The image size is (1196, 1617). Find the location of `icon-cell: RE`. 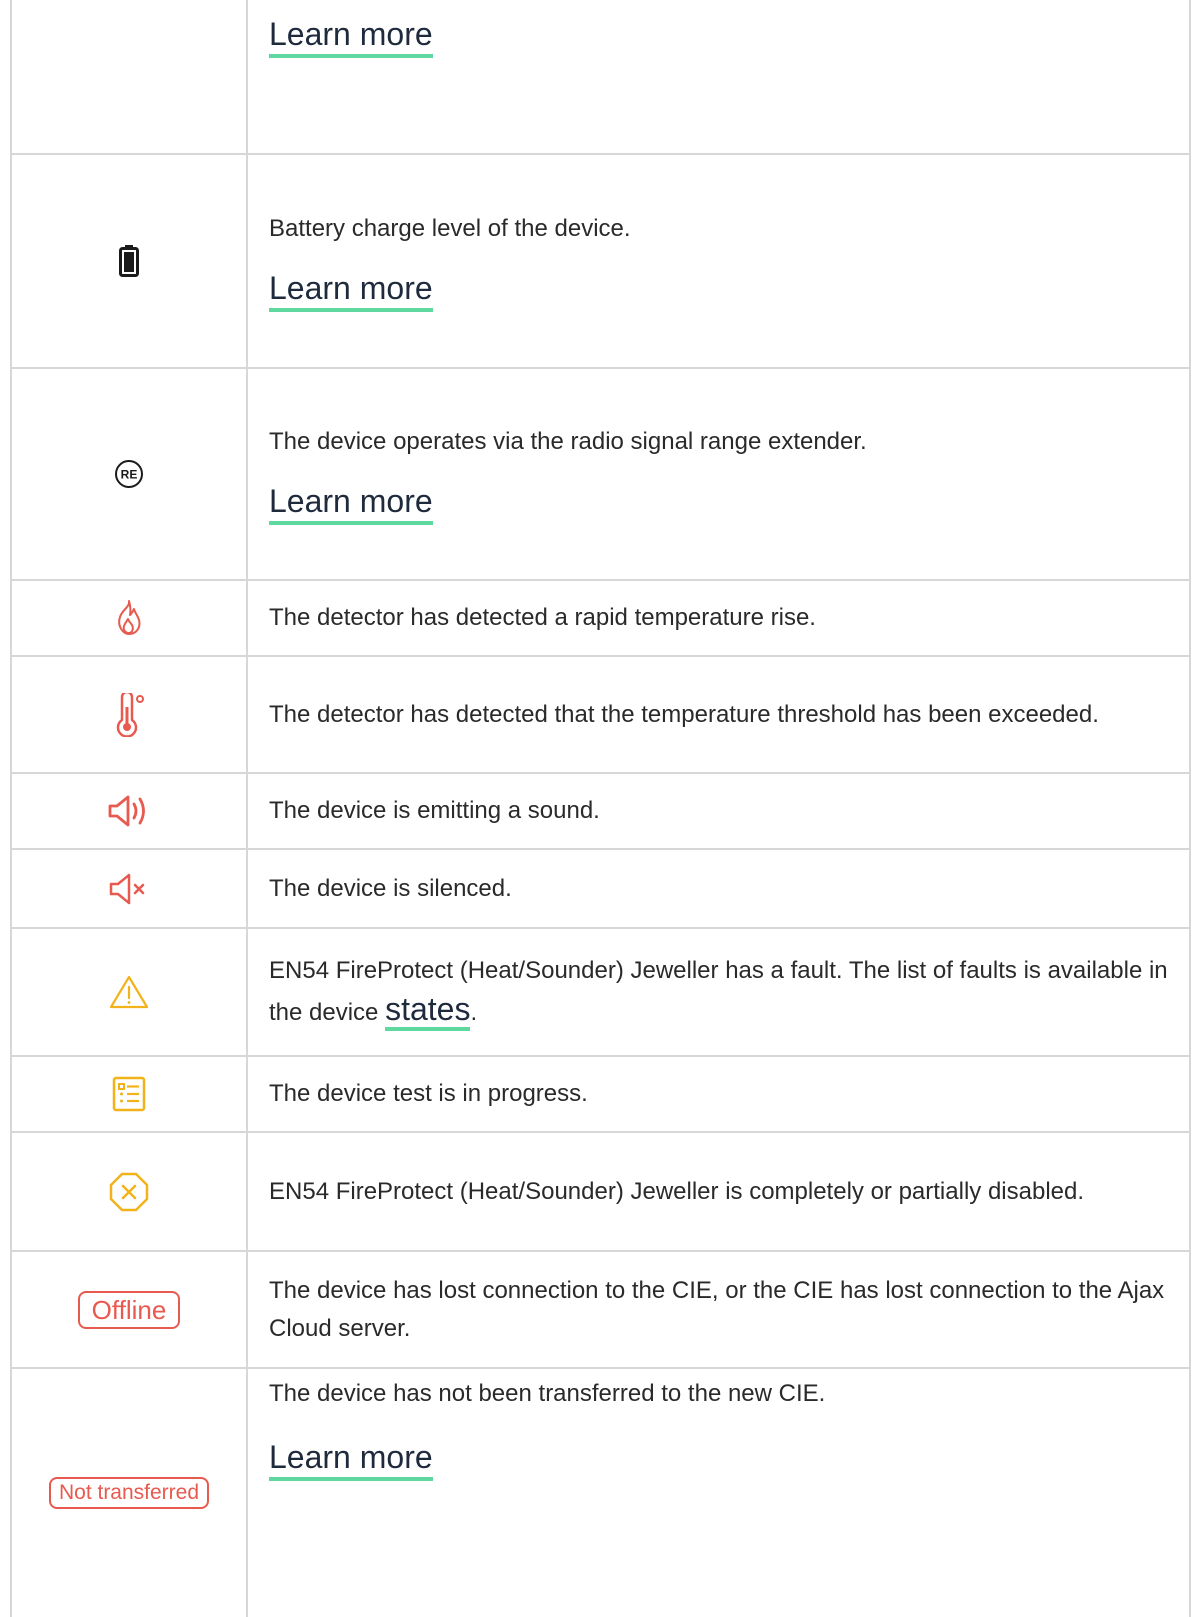

icon-cell: RE is located at coordinates (130, 474).